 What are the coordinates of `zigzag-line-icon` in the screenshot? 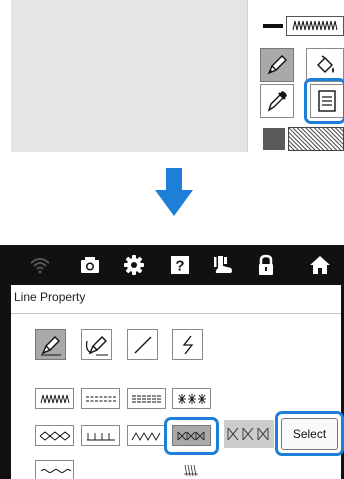 It's located at (187, 344).